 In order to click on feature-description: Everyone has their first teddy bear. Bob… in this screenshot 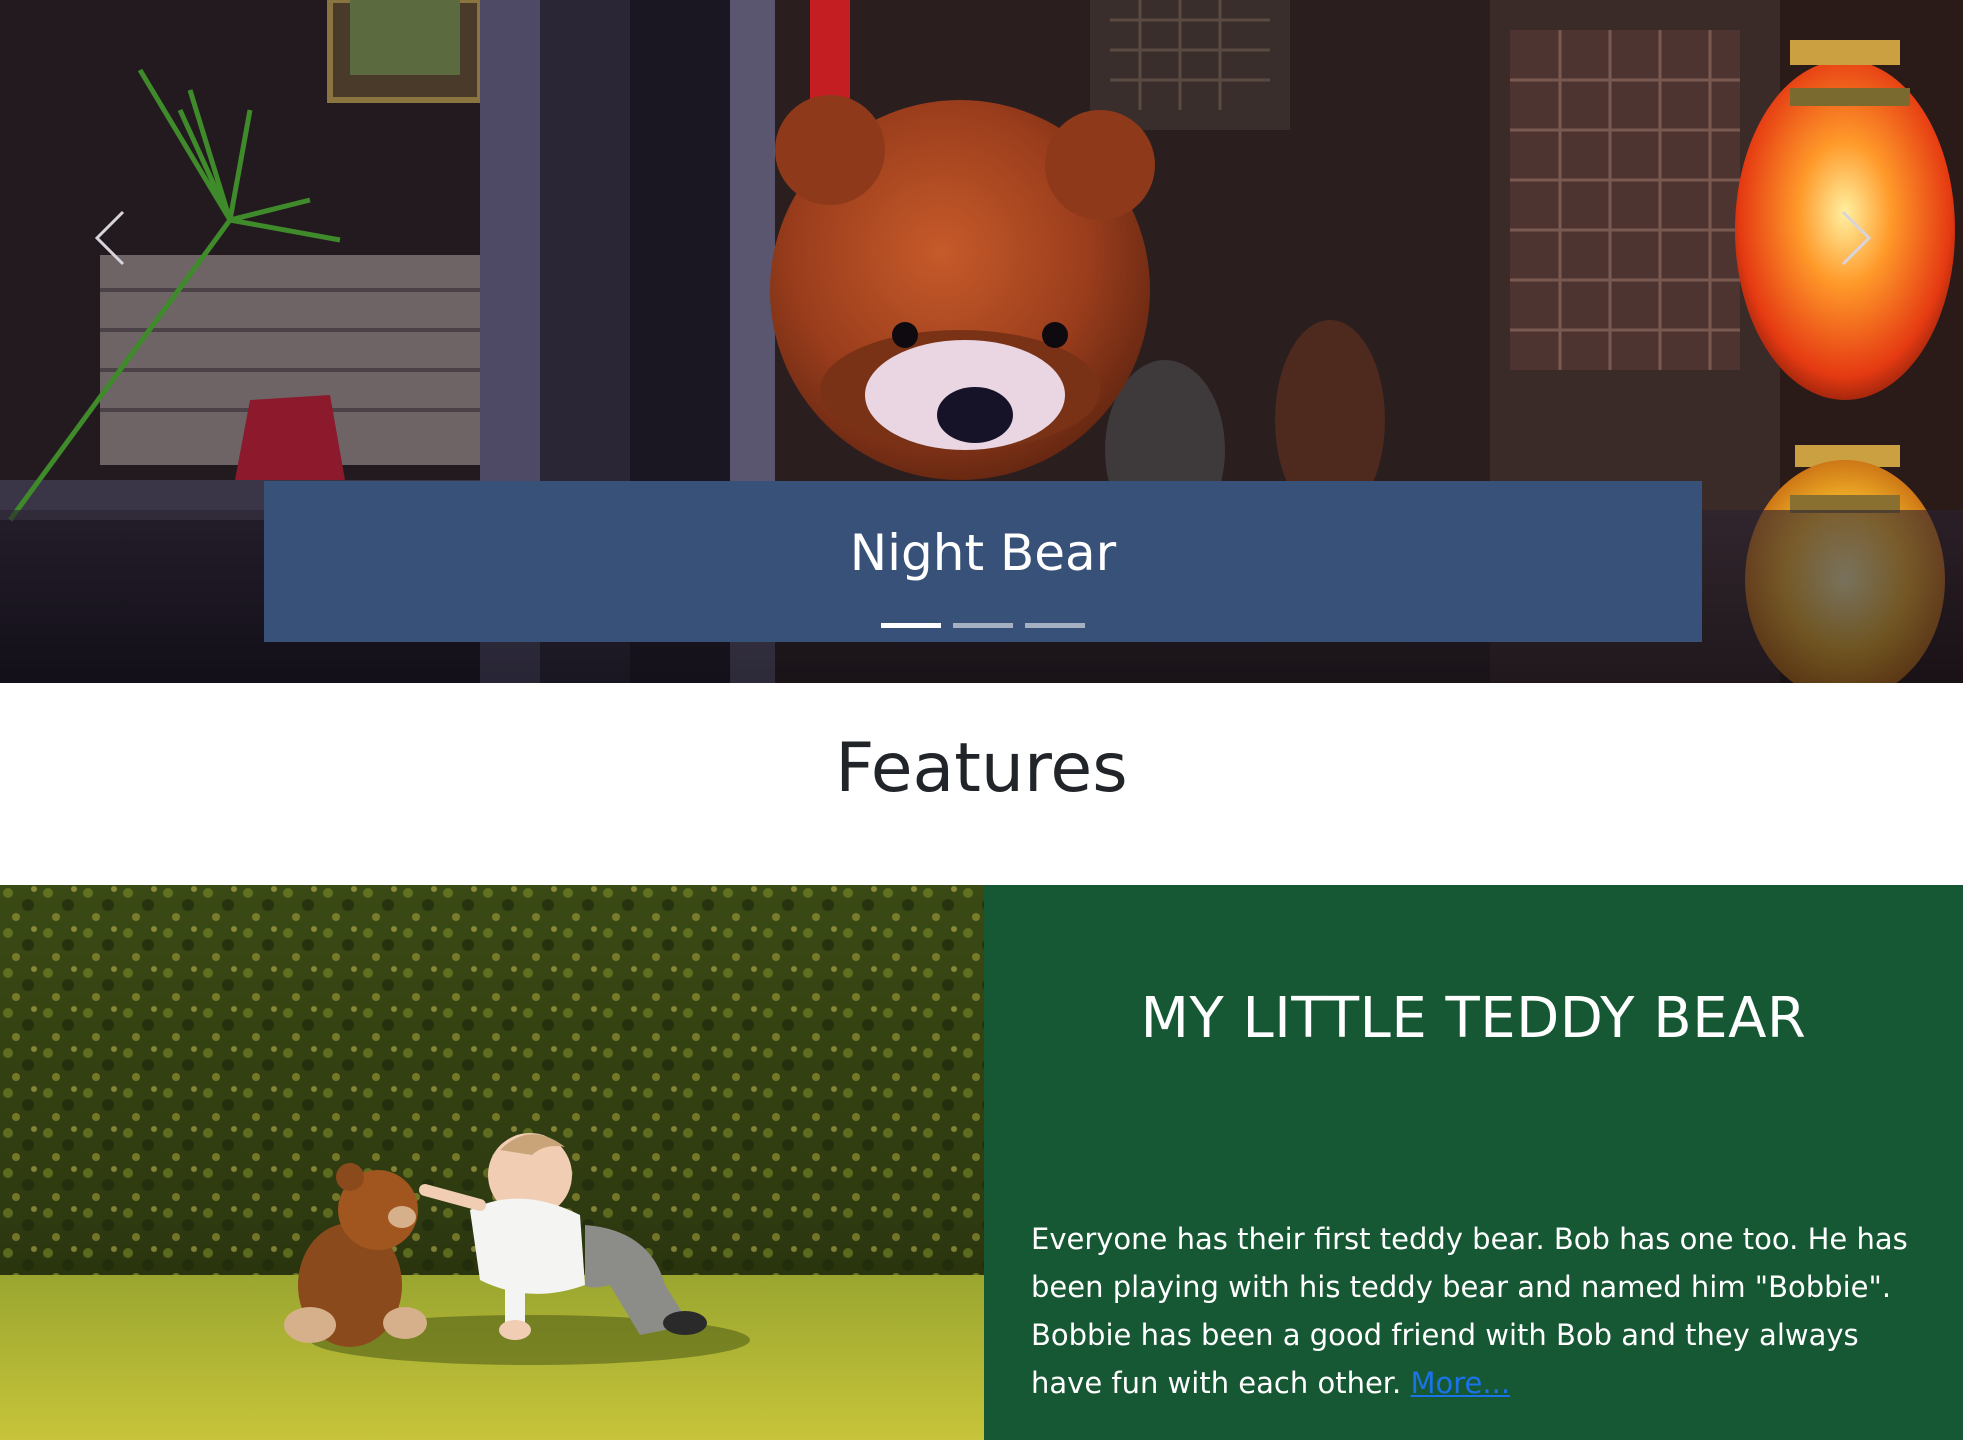, I will do `click(1483, 1311)`.